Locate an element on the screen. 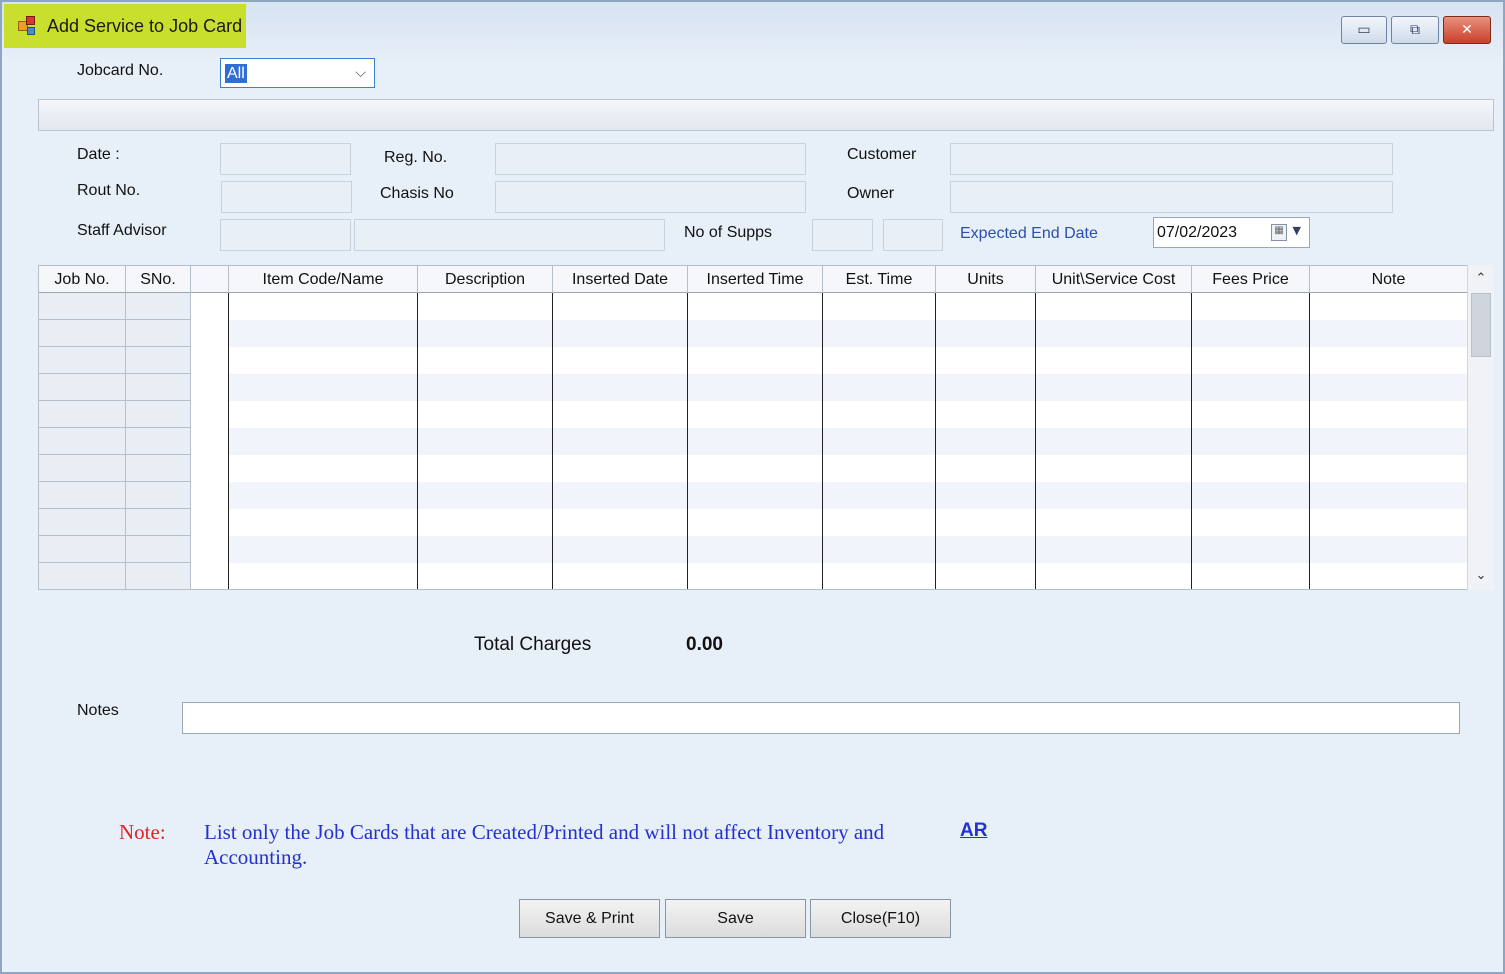 This screenshot has width=1505, height=974. owner-field is located at coordinates (1171, 197).